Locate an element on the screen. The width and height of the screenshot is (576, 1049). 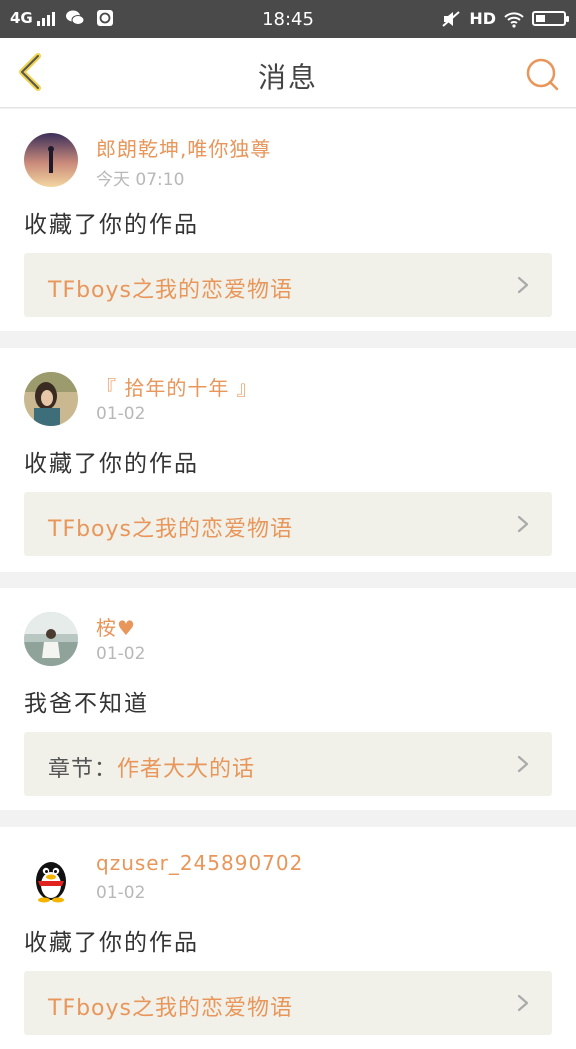
chapter-title: 章节：作者大大的话 is located at coordinates (151, 767).